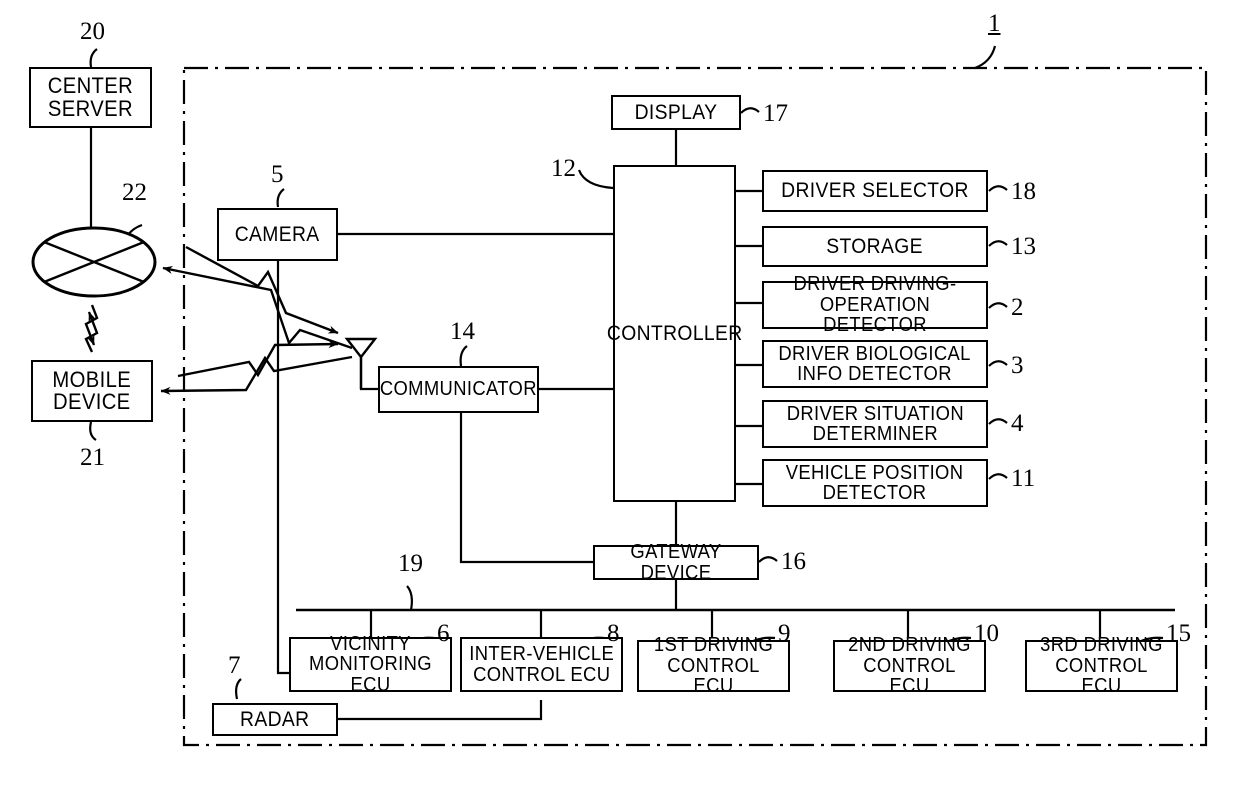  I want to click on block-display: DISPLAY, so click(676, 112).